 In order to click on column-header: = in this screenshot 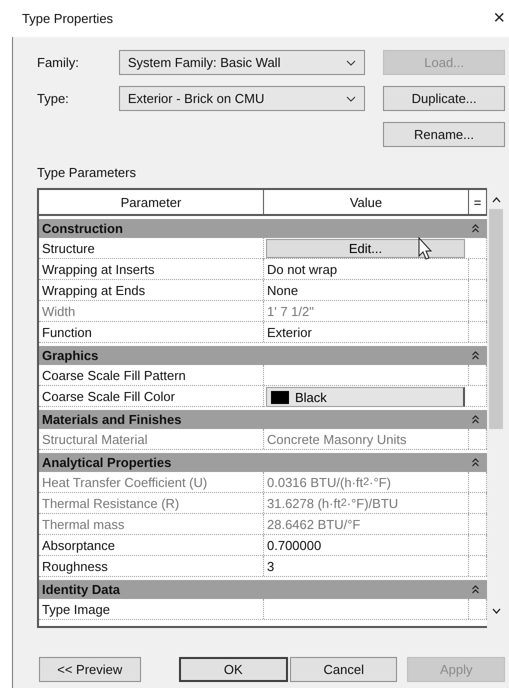, I will do `click(478, 202)`.